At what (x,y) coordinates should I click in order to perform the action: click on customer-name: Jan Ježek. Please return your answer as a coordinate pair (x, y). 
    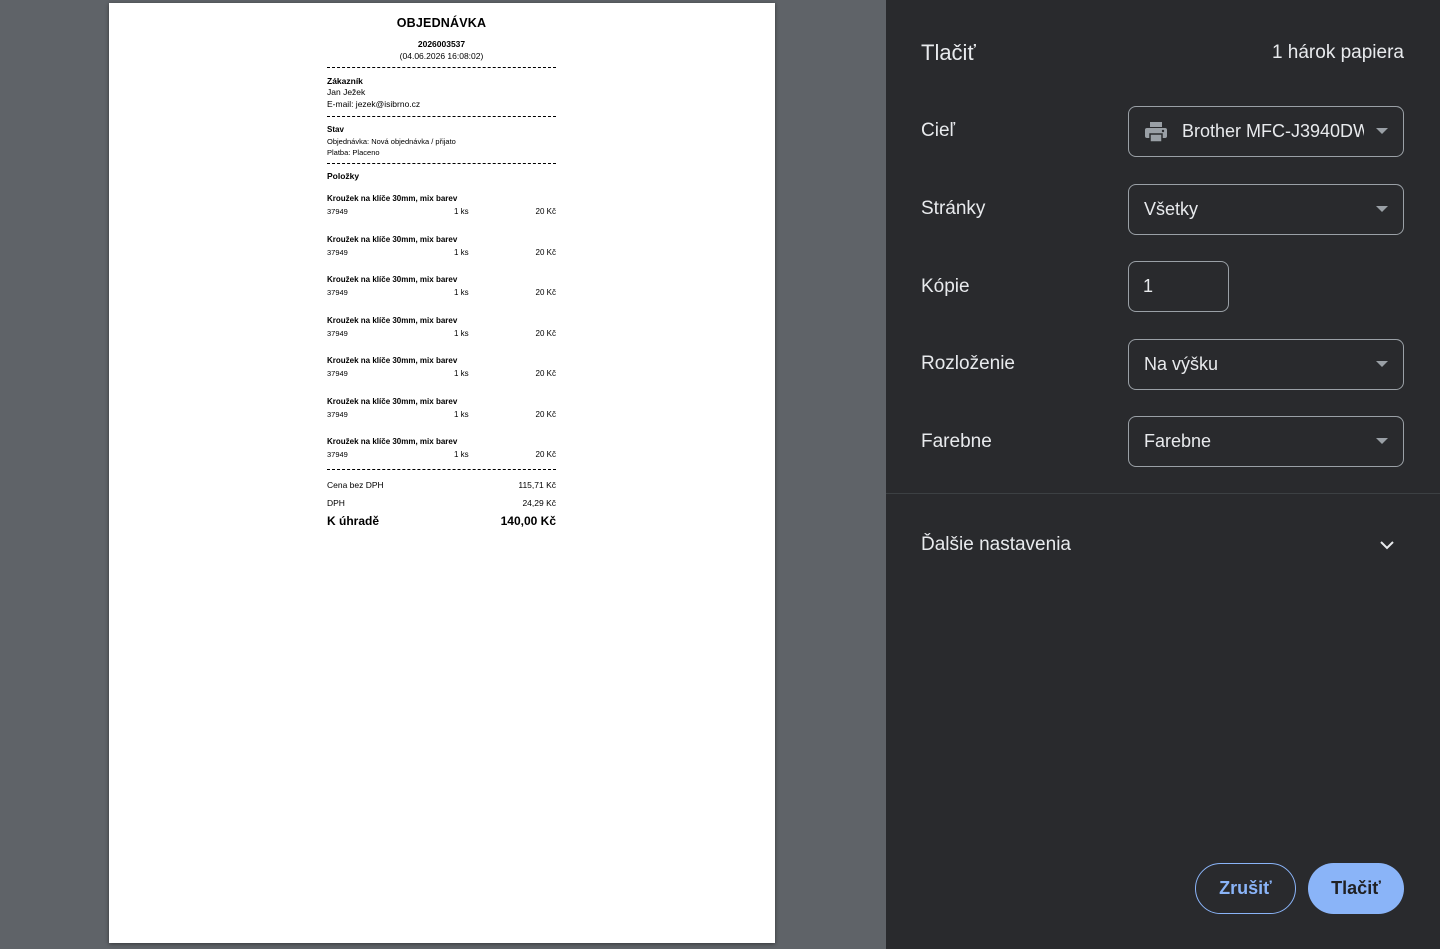
    Looking at the image, I should click on (346, 92).